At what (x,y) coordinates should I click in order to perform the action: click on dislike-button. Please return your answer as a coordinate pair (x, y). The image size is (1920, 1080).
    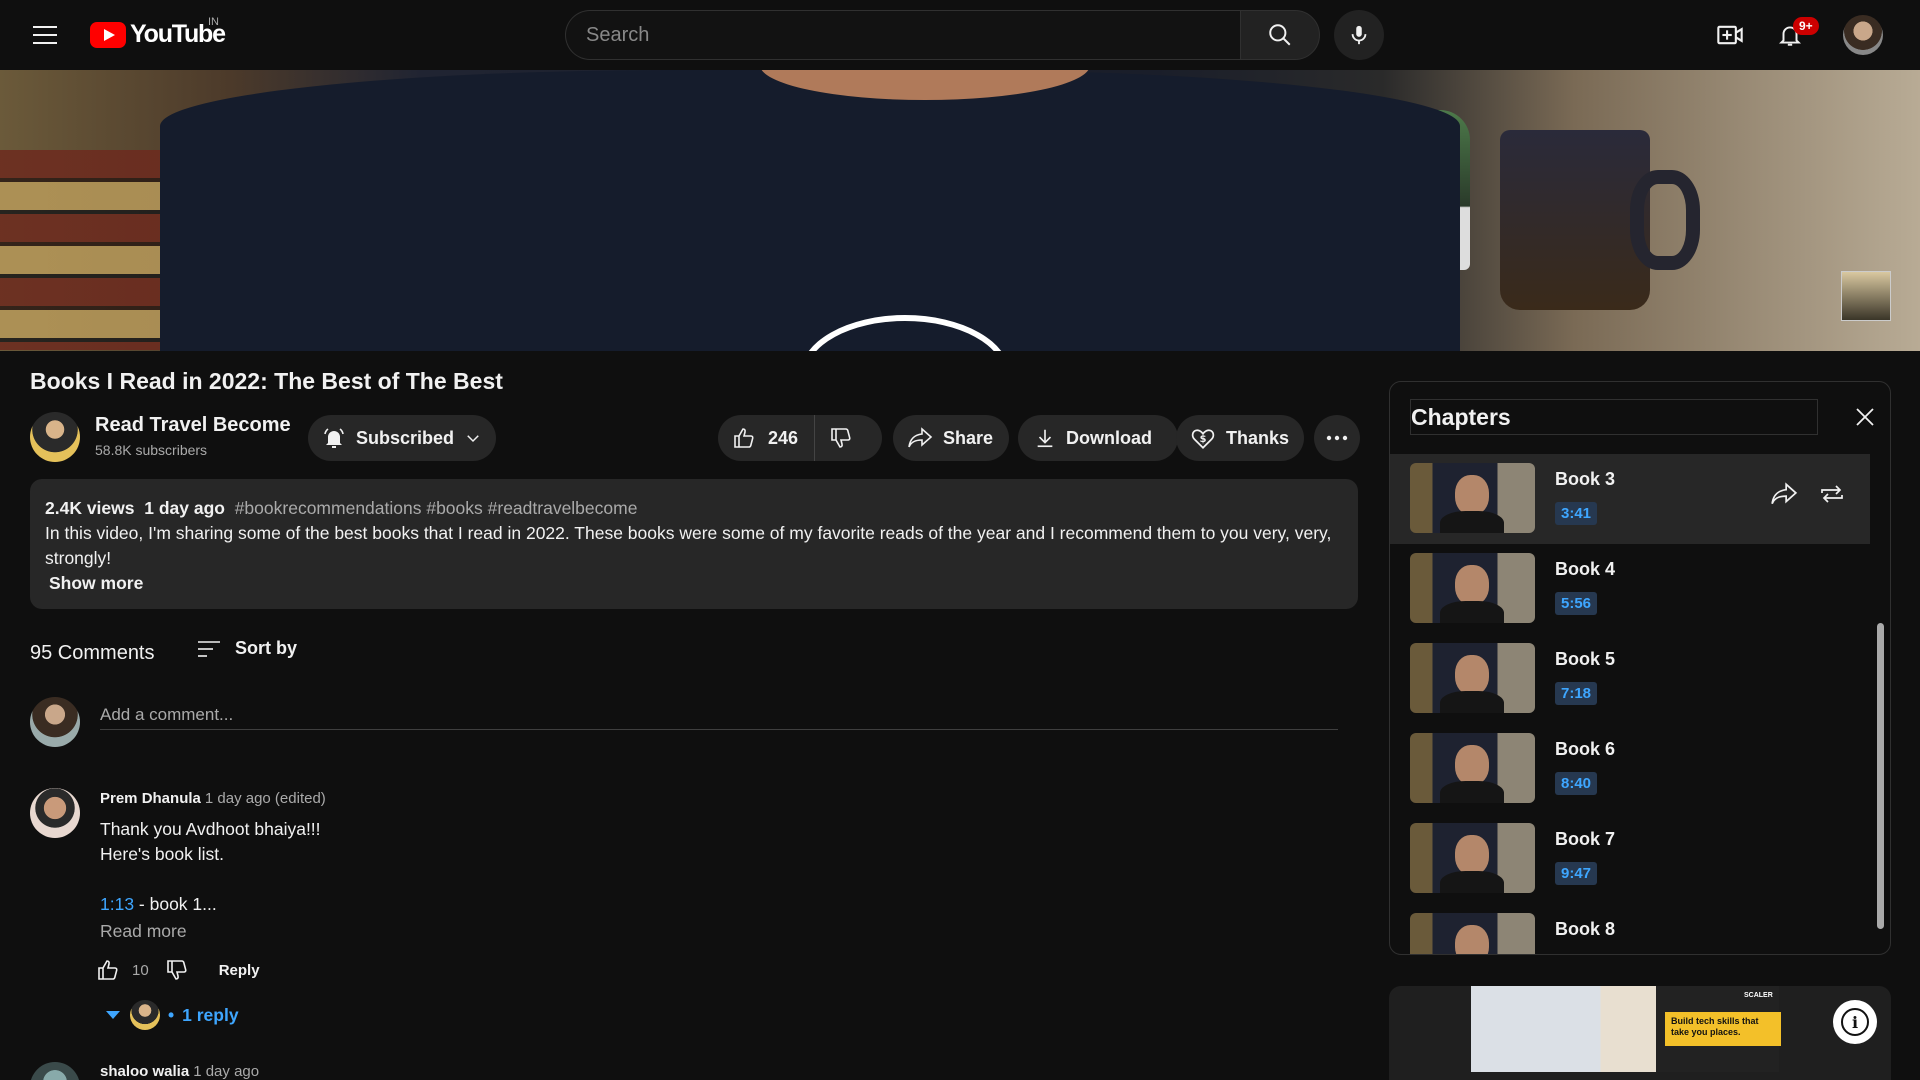
    Looking at the image, I should click on (834, 438).